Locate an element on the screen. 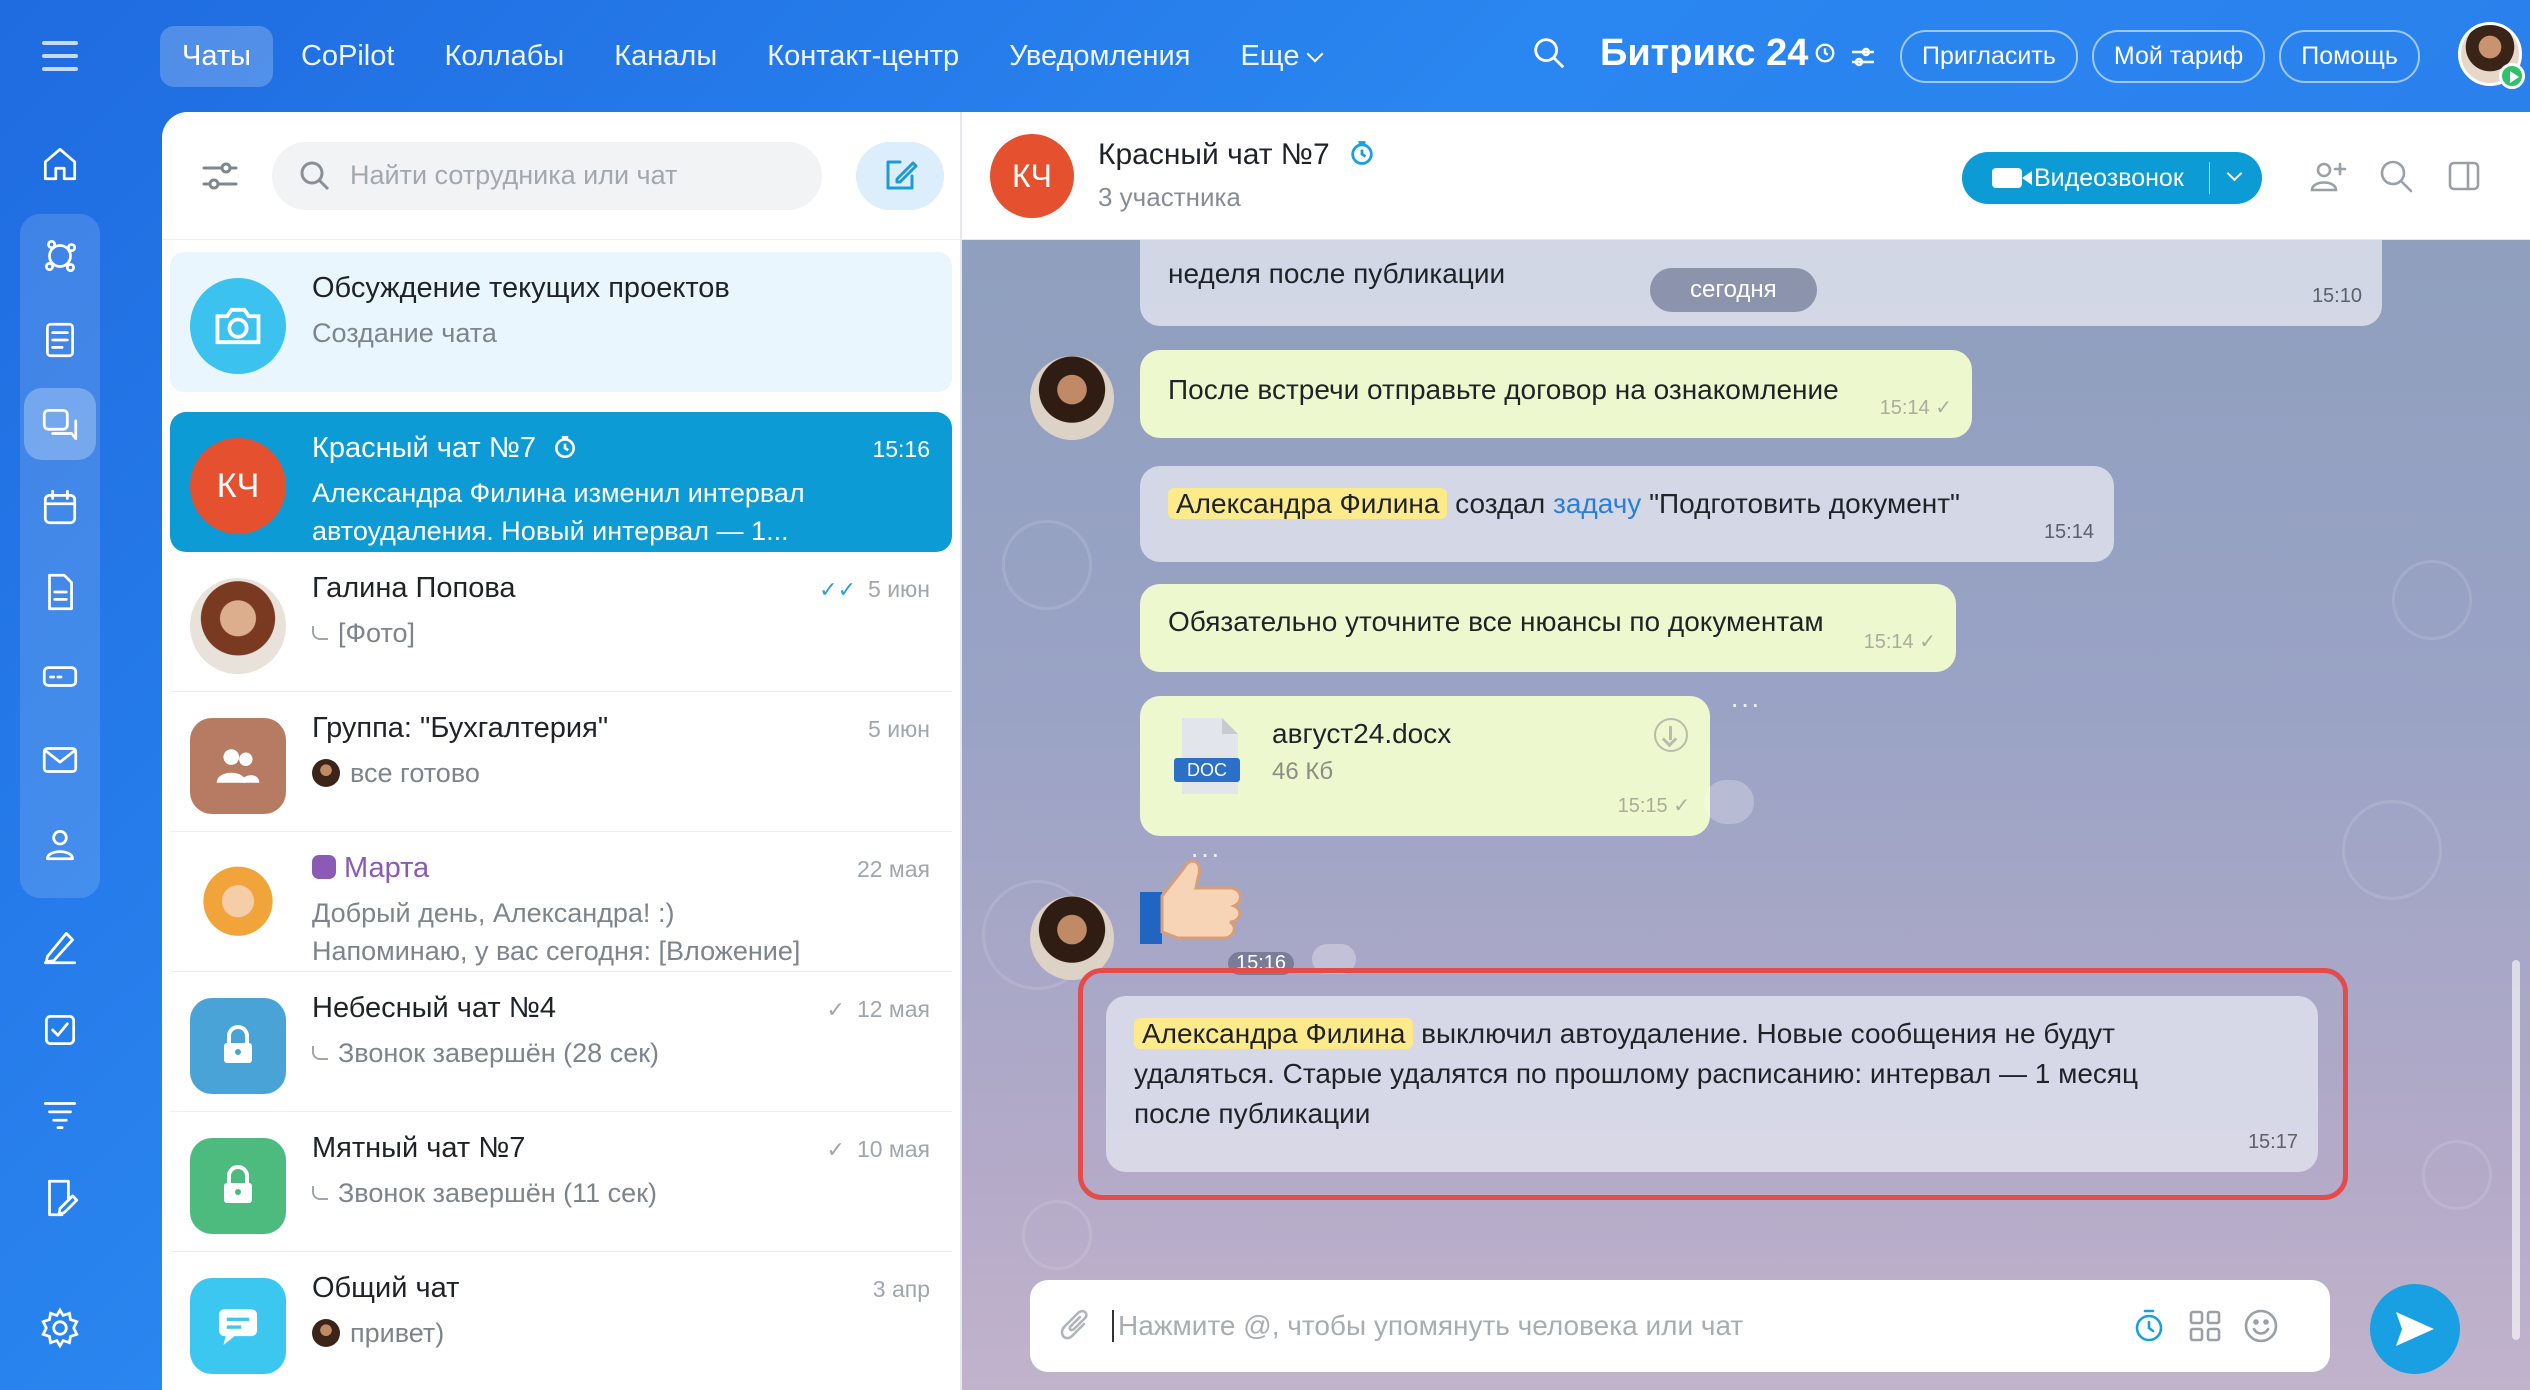 The height and width of the screenshot is (1390, 2530). video-call-label: Видеозвонок is located at coordinates (2109, 177).